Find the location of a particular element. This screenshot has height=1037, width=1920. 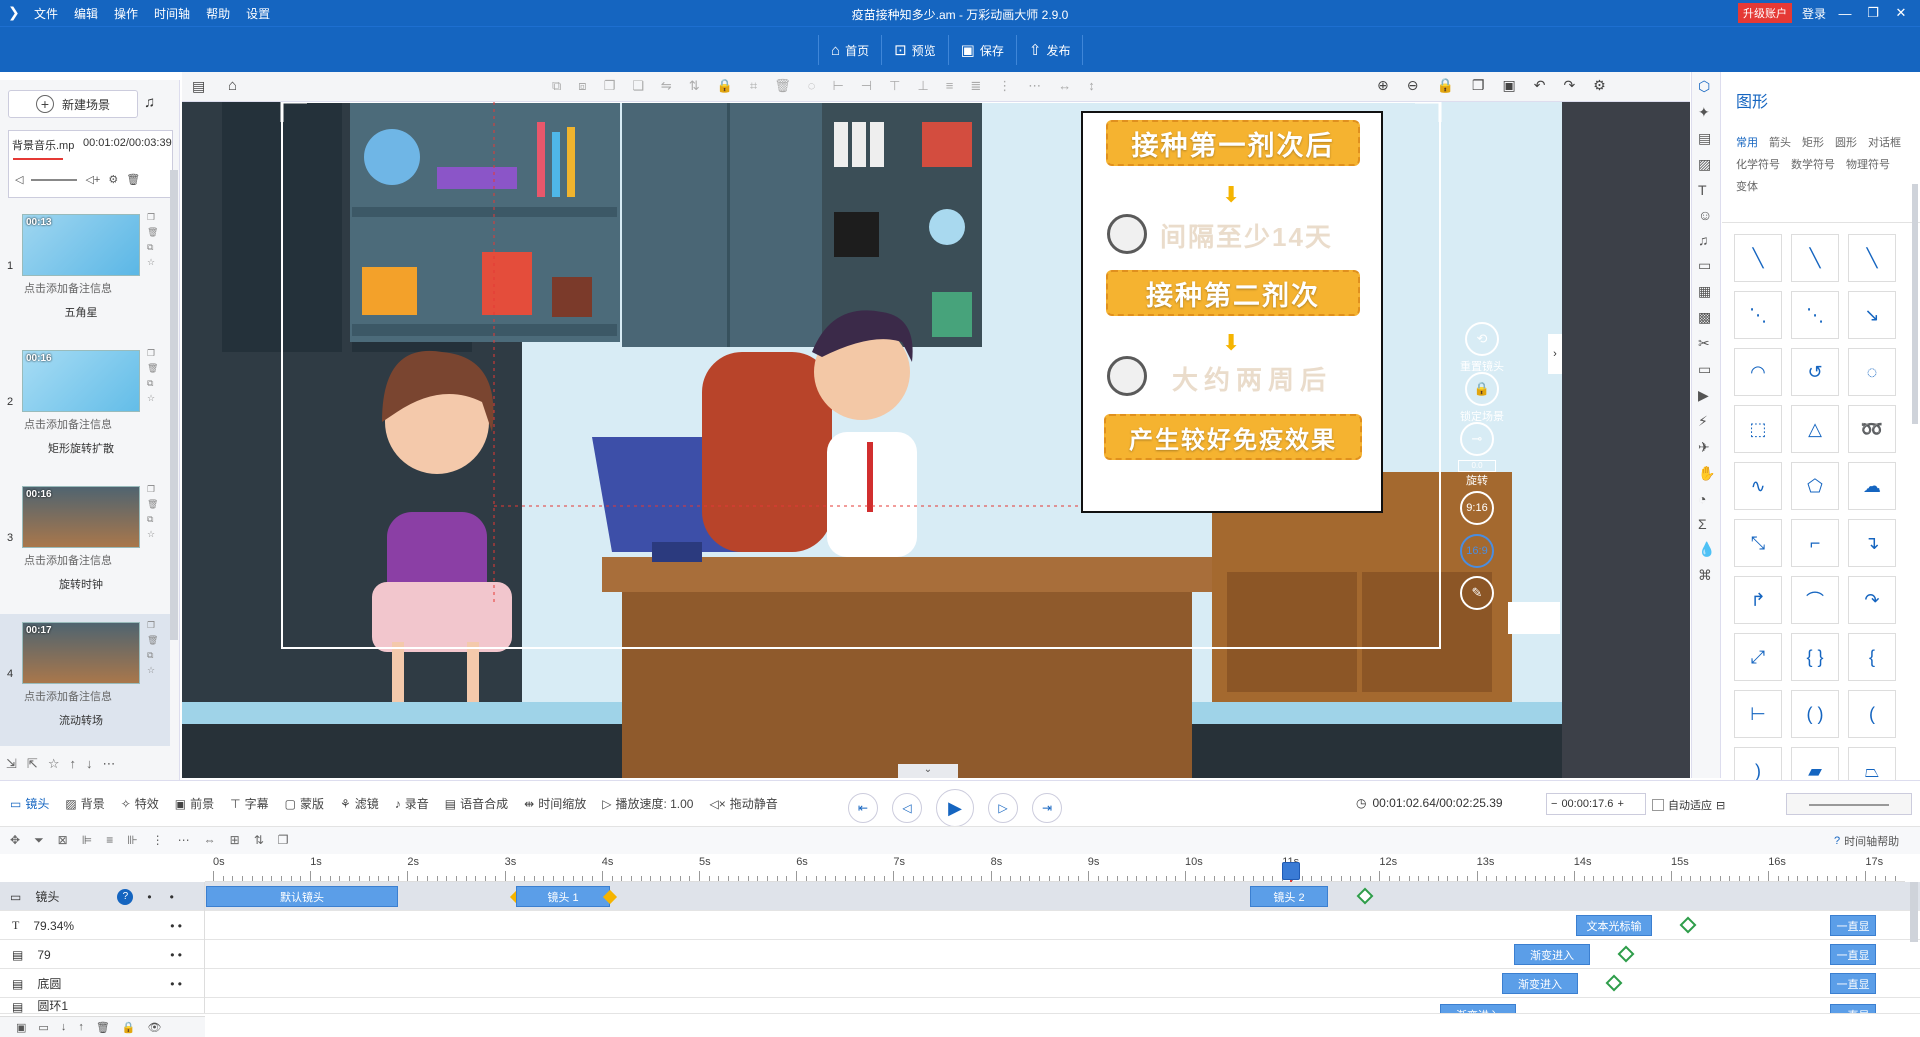

left-paren-shape-icon: ( is located at coordinates (1872, 714).